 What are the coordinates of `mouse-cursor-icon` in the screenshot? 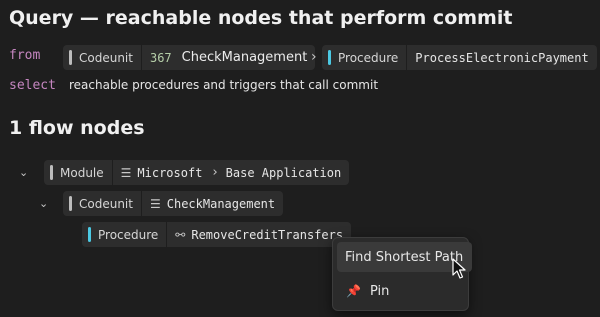 It's located at (459, 268).